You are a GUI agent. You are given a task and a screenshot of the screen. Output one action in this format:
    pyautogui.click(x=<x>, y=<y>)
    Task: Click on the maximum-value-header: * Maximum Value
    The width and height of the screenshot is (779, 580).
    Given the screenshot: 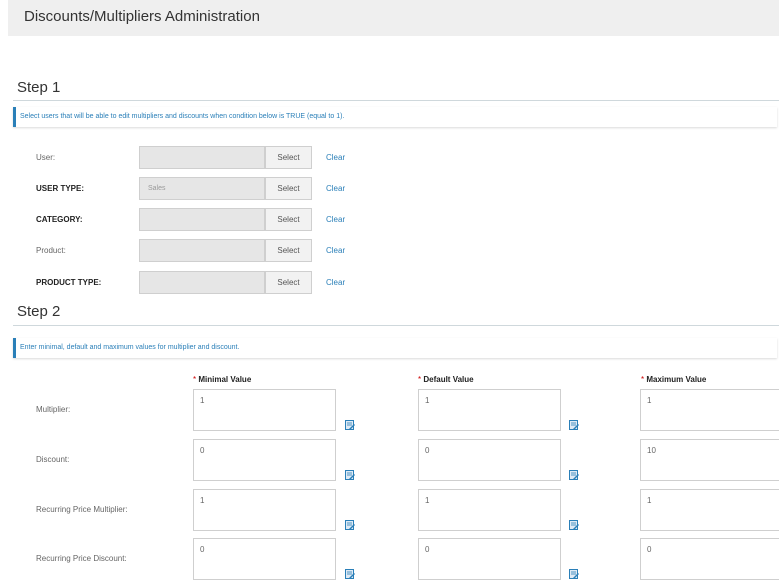 What is the action you would take?
    pyautogui.click(x=673, y=379)
    